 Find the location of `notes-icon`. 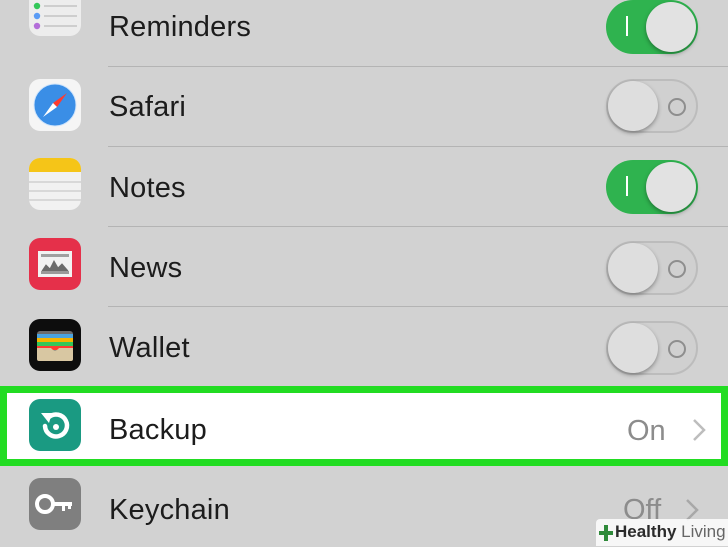

notes-icon is located at coordinates (55, 184).